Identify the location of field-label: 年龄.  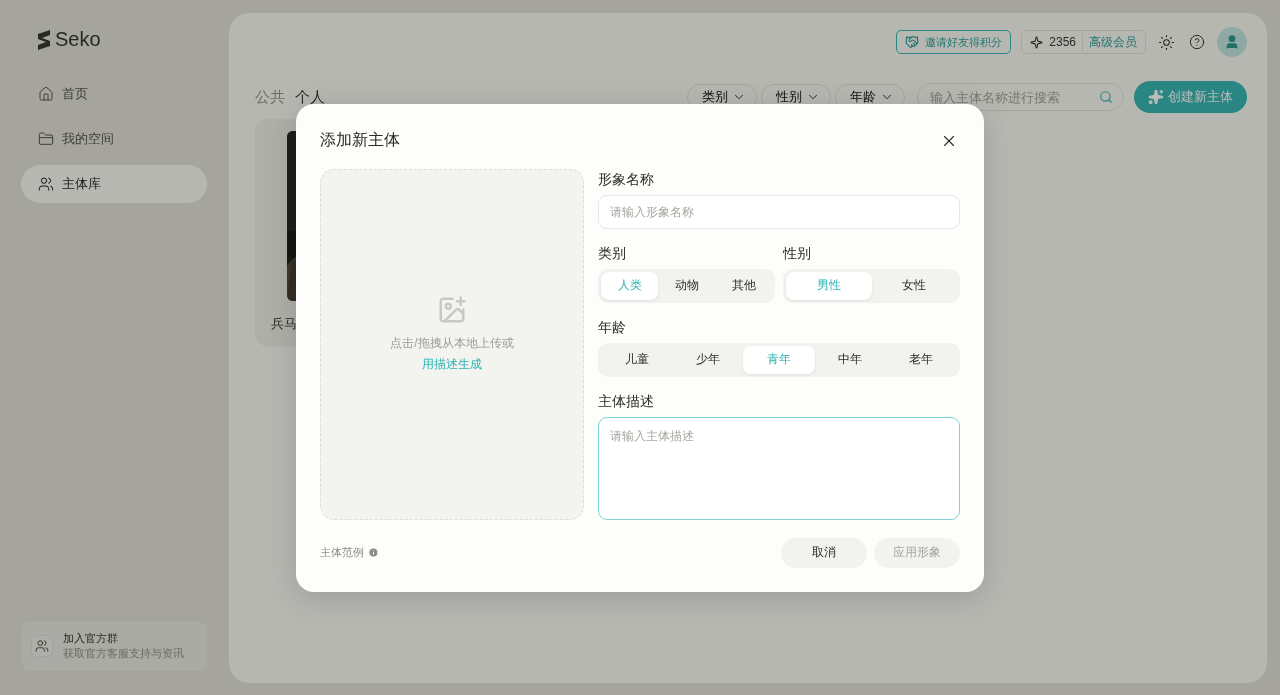
(612, 327).